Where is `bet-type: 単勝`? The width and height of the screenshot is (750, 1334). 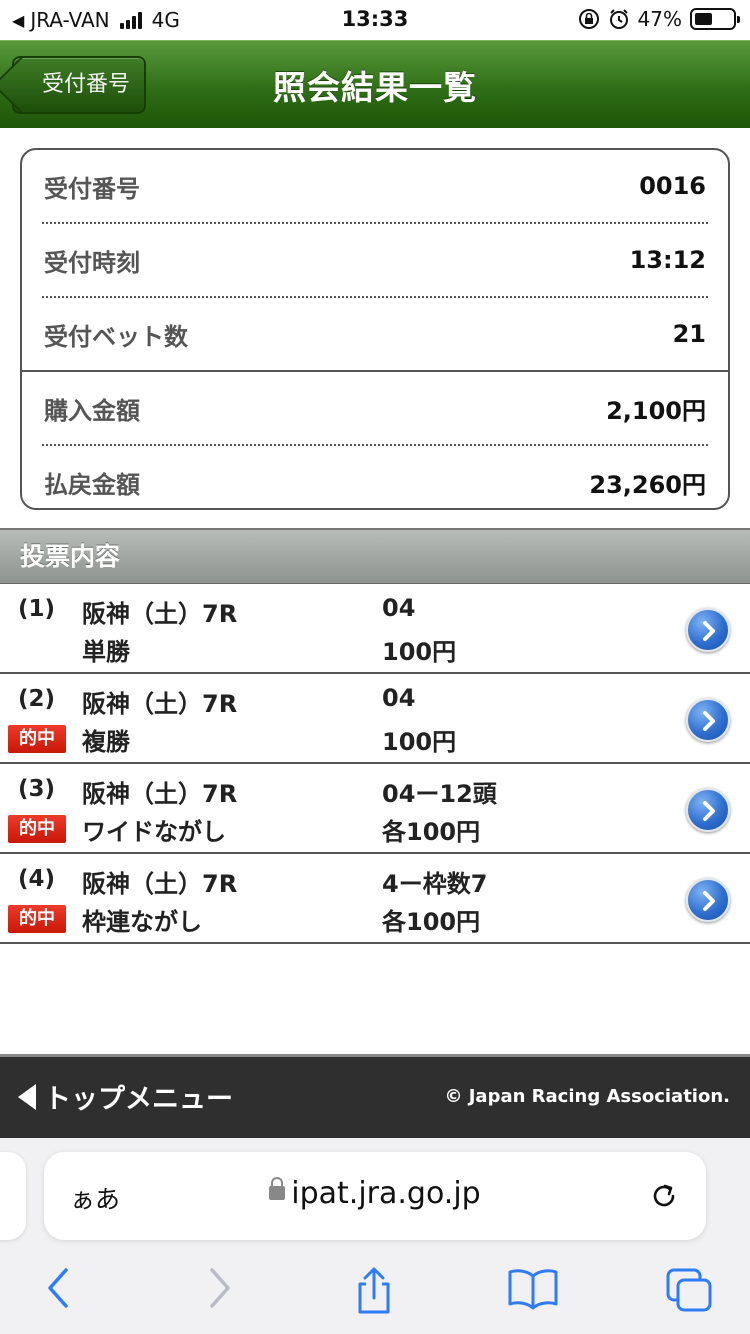
bet-type: 単勝 is located at coordinates (106, 652).